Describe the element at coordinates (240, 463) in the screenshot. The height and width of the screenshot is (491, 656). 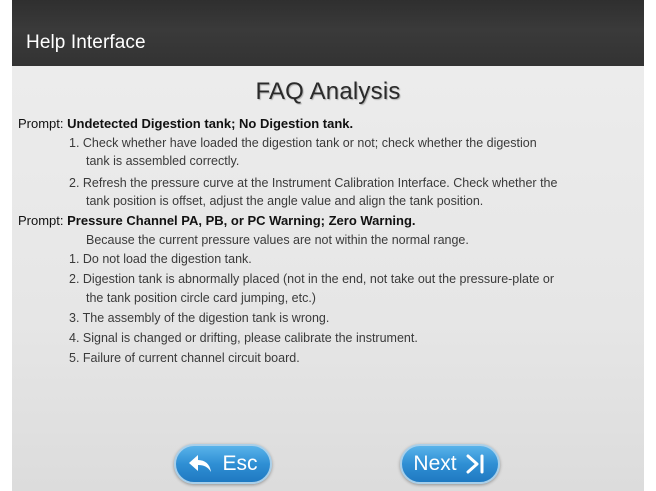
I see `esc-button-label: Esc` at that location.